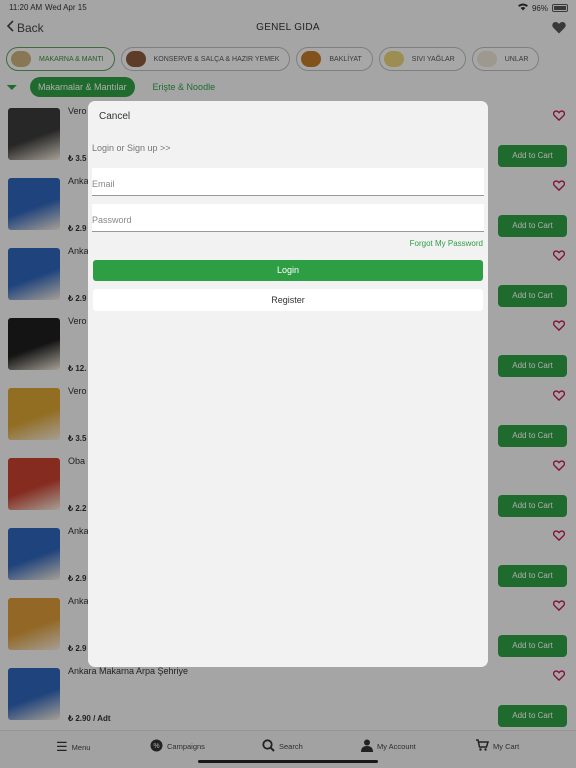  I want to click on email-field, so click(288, 181).